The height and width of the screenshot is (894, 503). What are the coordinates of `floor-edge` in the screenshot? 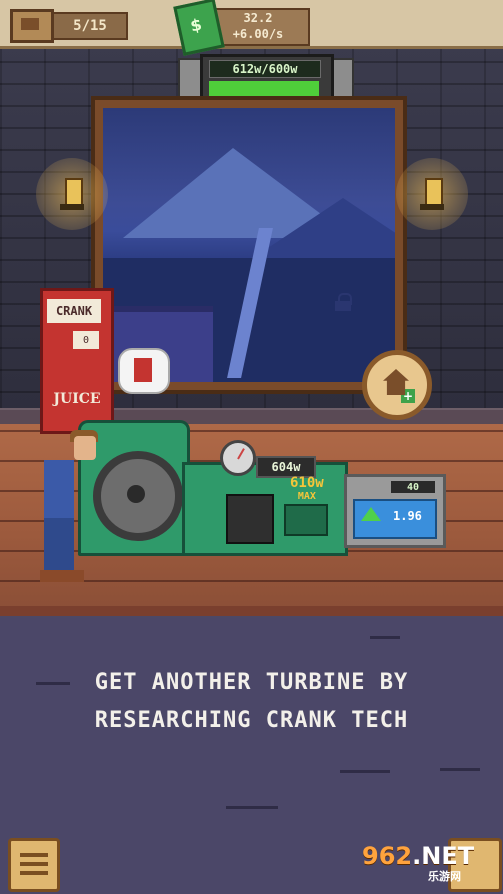 It's located at (251, 611).